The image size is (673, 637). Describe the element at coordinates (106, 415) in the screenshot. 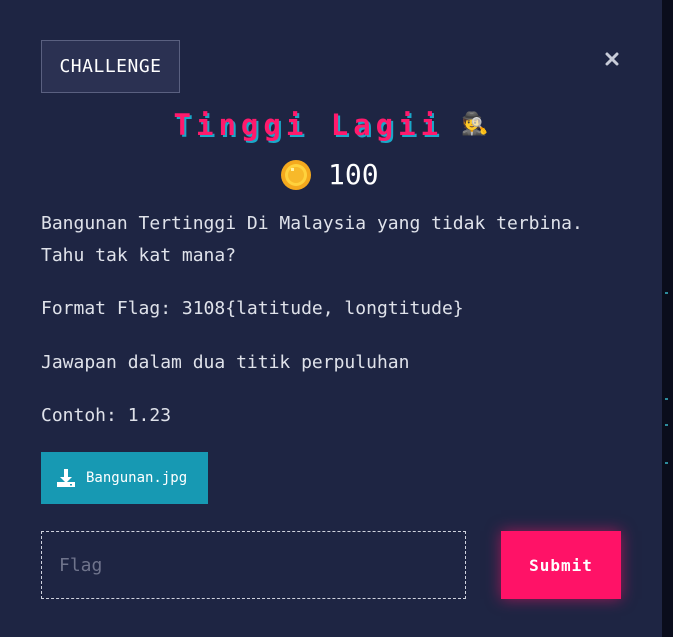

I see `description-example: Contoh: 1.23` at that location.